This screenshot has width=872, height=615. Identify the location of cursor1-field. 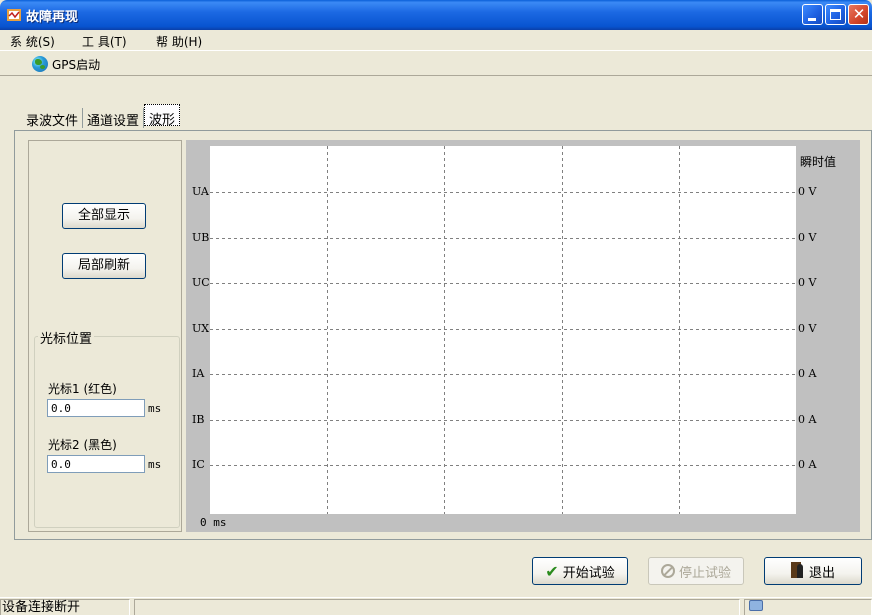
(96, 408).